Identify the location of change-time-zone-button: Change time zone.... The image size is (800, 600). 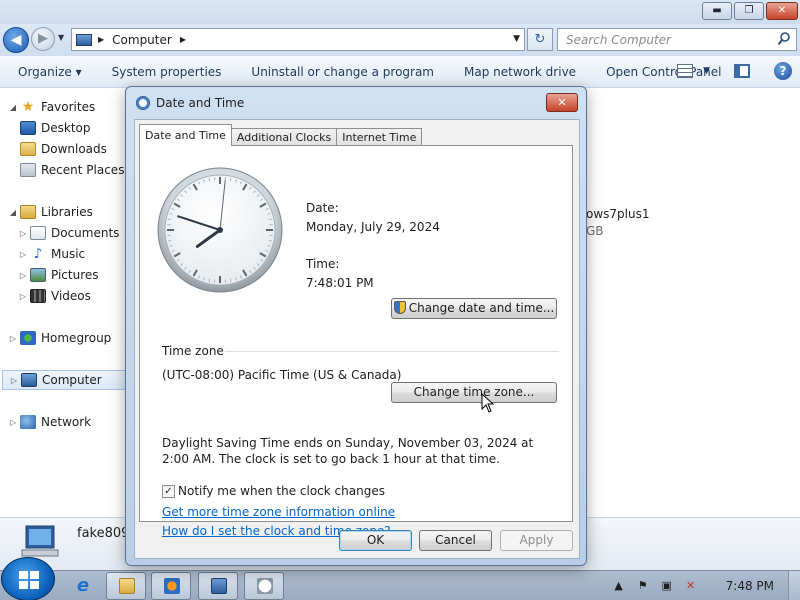
(474, 392).